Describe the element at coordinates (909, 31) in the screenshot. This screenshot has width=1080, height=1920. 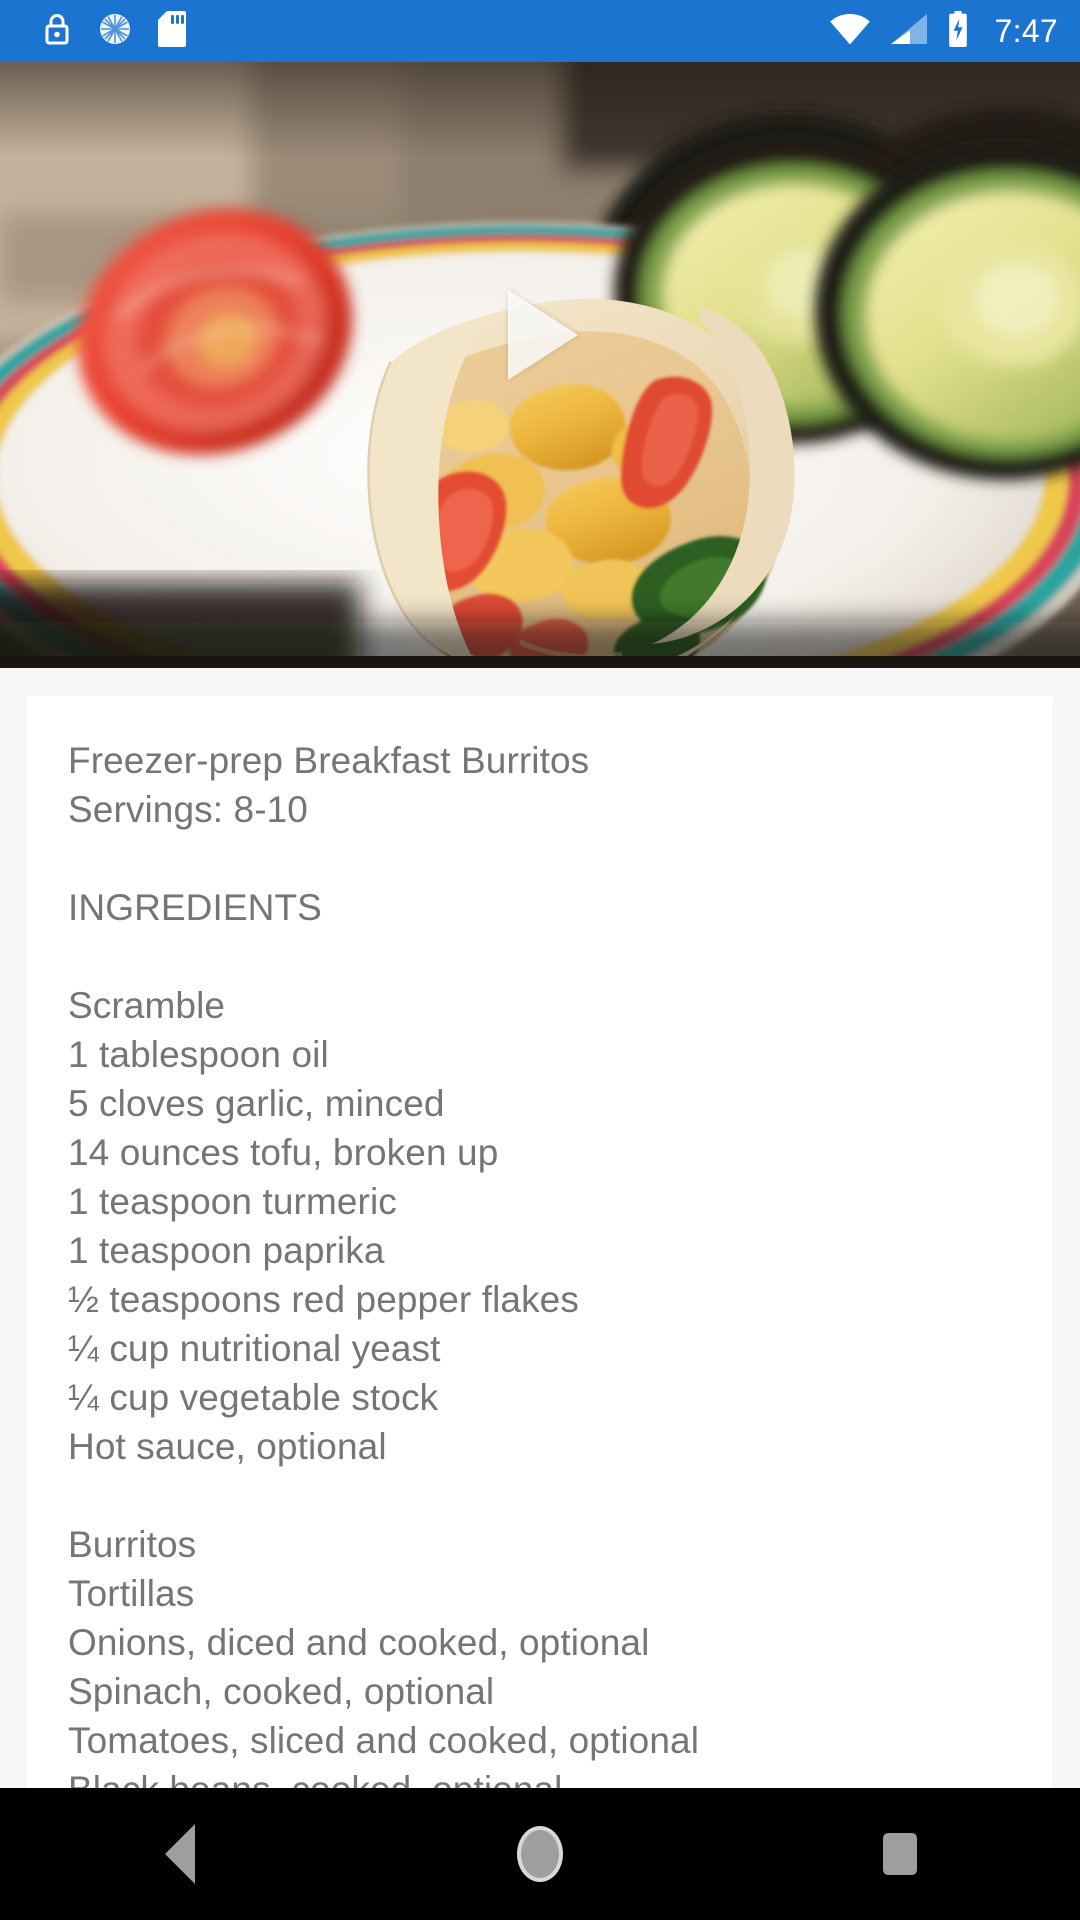
I see `cellular-signal-icon` at that location.